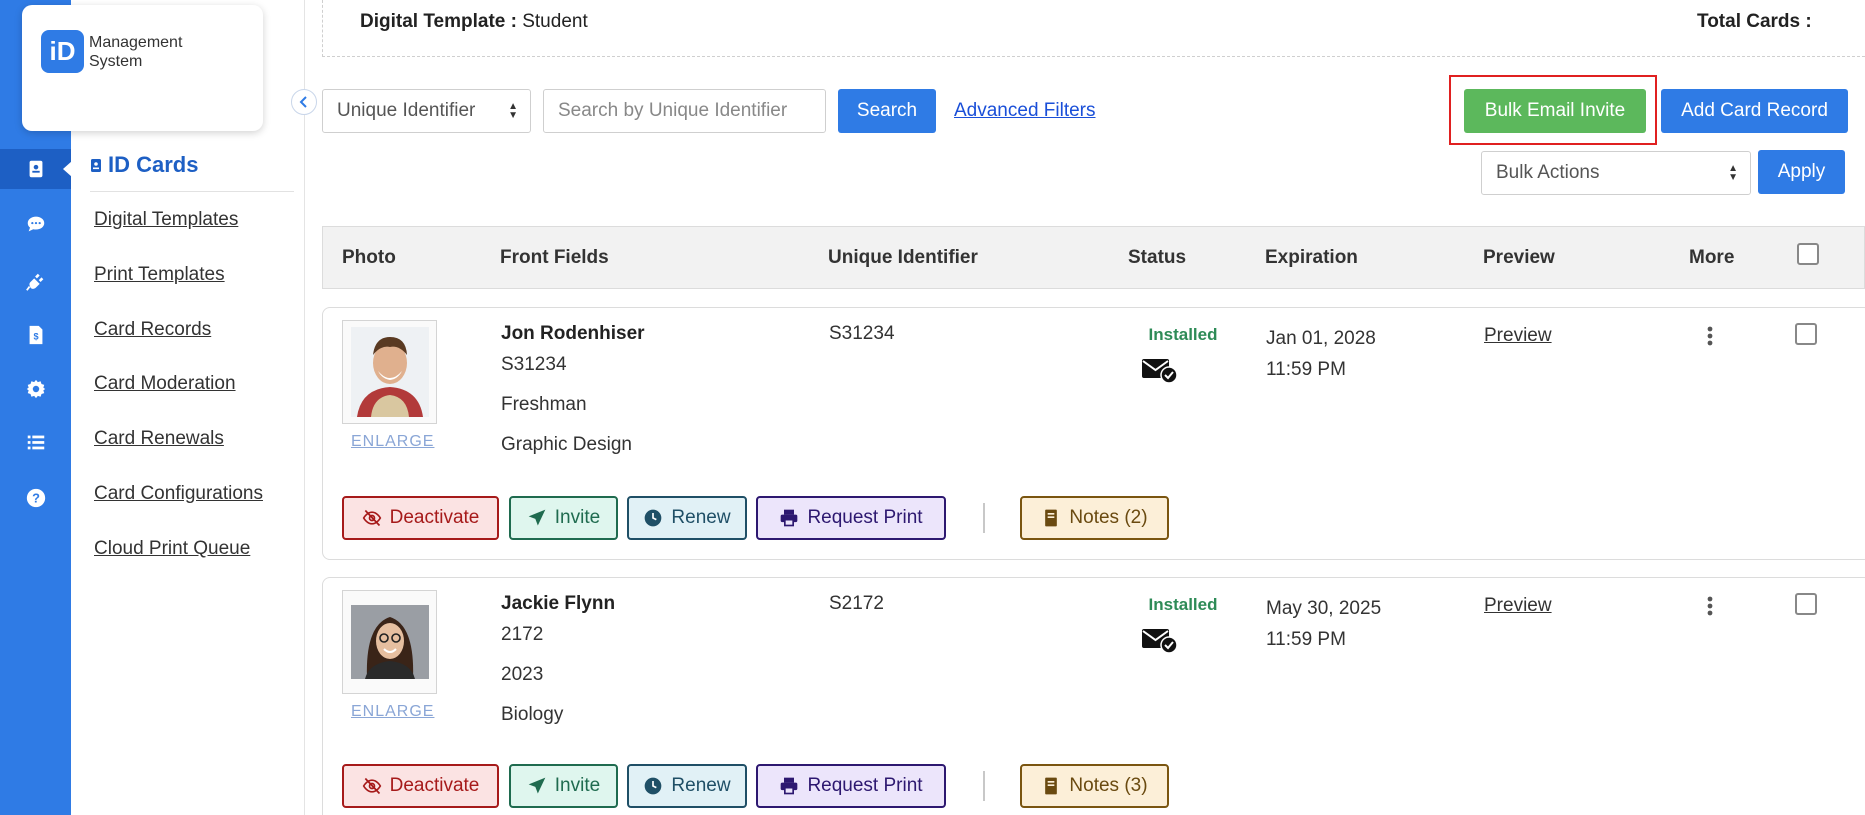  I want to click on sidebar-item-card-renewals: Card Renewals, so click(159, 439).